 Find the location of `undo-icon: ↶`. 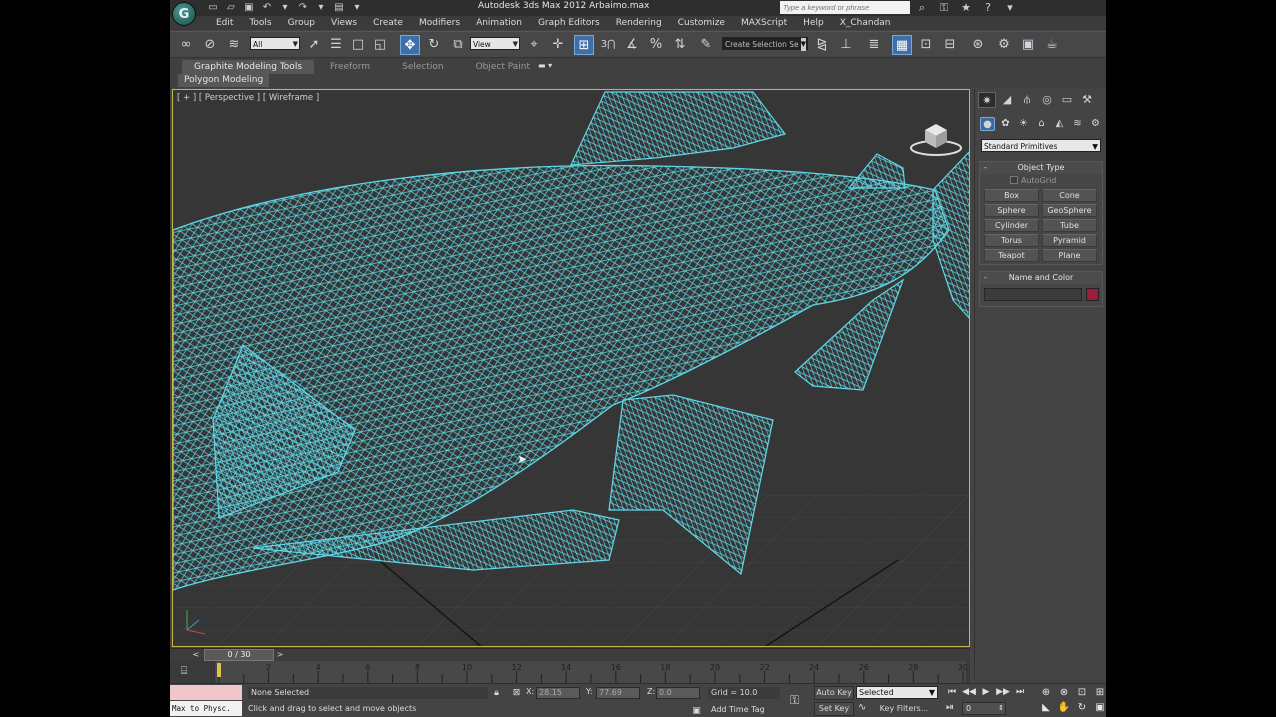

undo-icon: ↶ is located at coordinates (267, 7).